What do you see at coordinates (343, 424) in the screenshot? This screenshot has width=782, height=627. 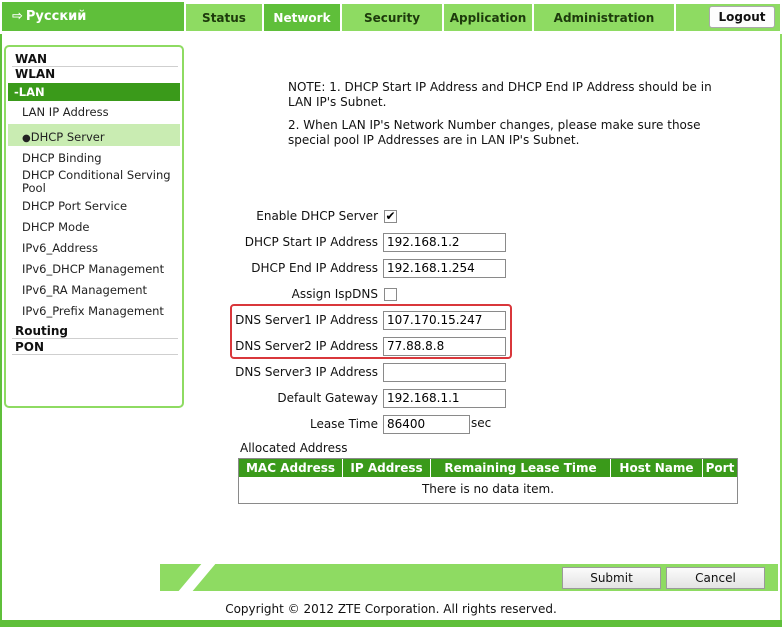 I see `lease-time-label: Lease Time` at bounding box center [343, 424].